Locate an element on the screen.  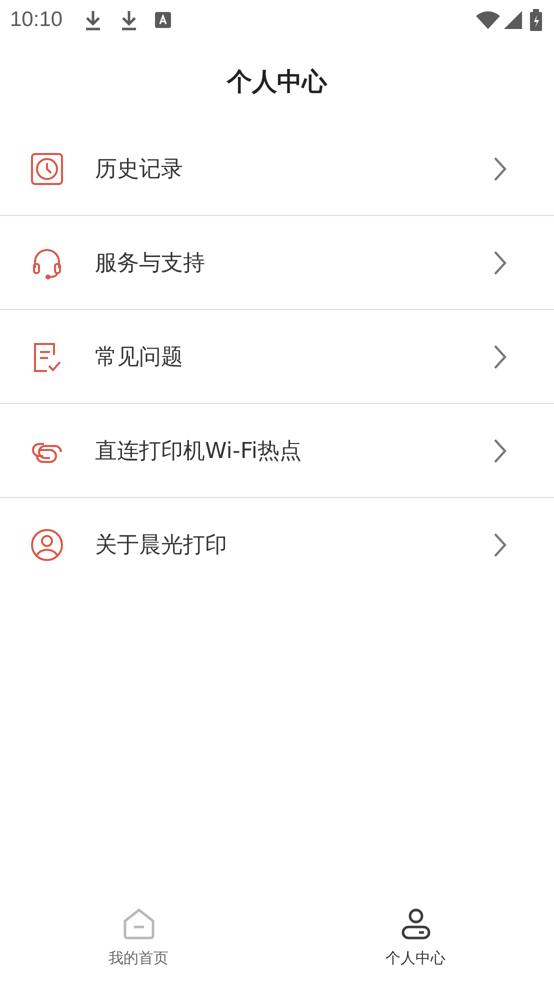
wifi-icon is located at coordinates (488, 20).